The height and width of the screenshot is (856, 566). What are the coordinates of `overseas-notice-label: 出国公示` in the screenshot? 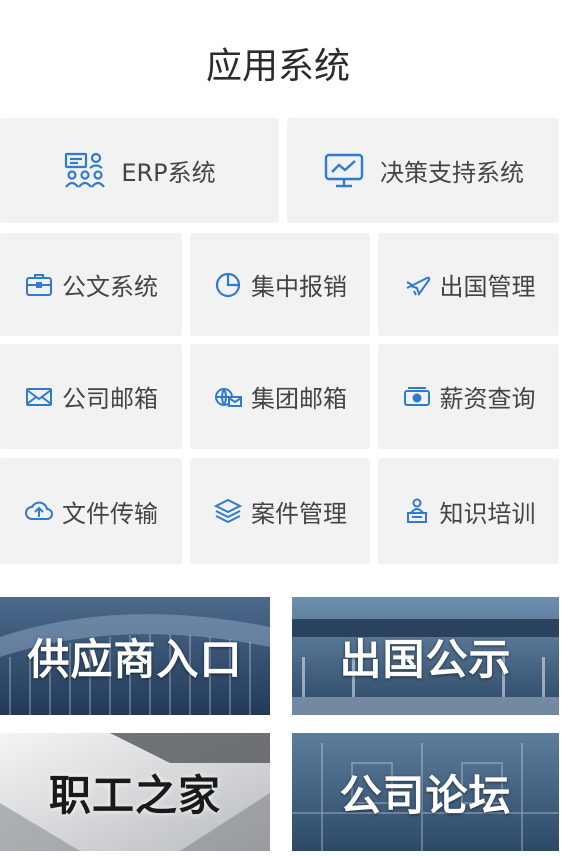 It's located at (425, 659).